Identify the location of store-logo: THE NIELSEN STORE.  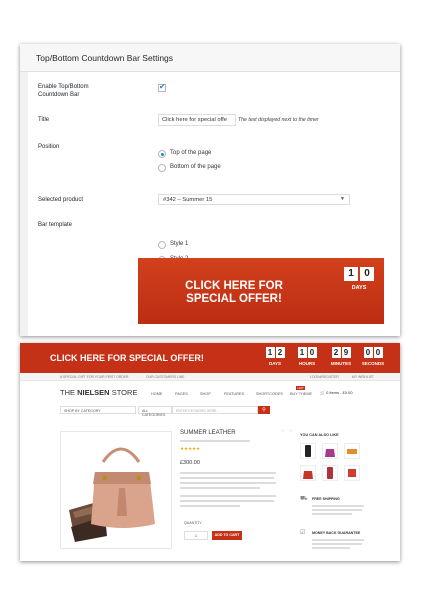
(98, 392).